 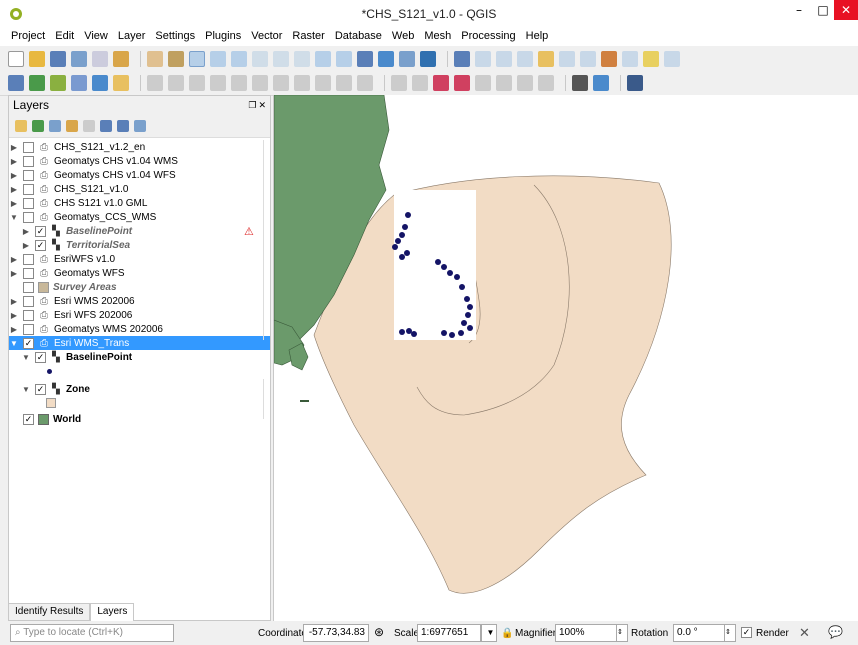 I want to click on messages-icon: 💬, so click(x=835, y=632).